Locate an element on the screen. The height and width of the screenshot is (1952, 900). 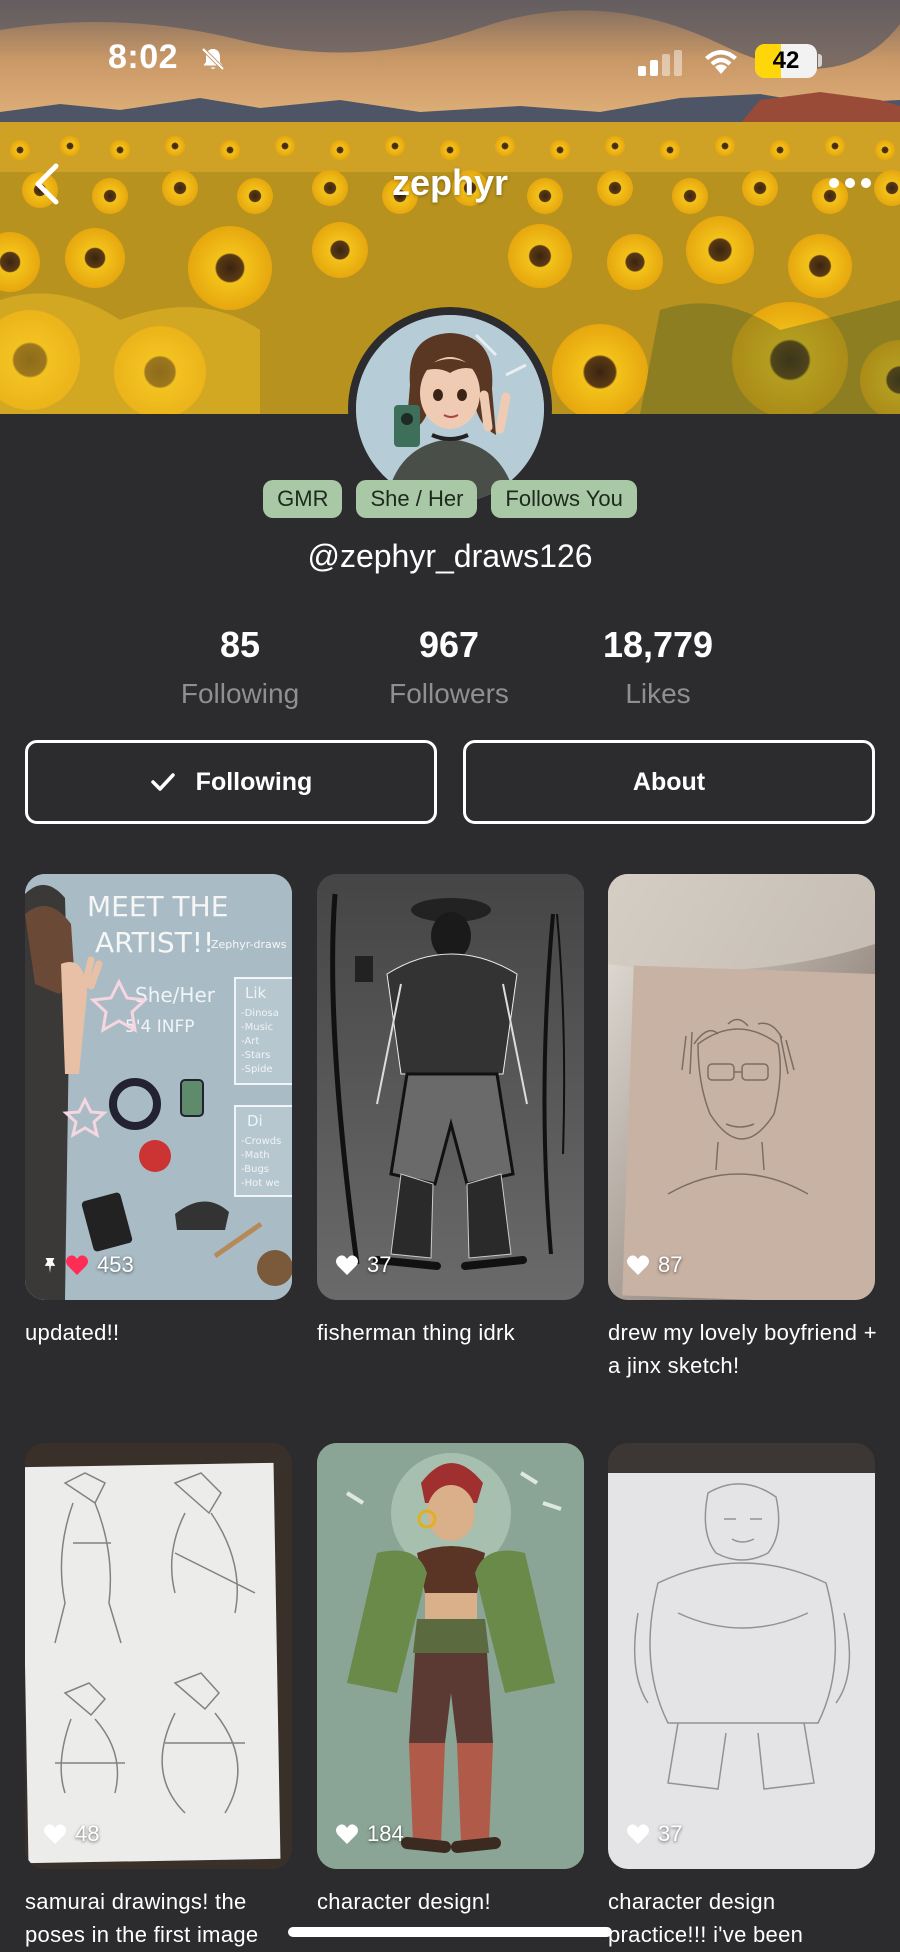
stat-following: 85 Following is located at coordinates (240, 667).